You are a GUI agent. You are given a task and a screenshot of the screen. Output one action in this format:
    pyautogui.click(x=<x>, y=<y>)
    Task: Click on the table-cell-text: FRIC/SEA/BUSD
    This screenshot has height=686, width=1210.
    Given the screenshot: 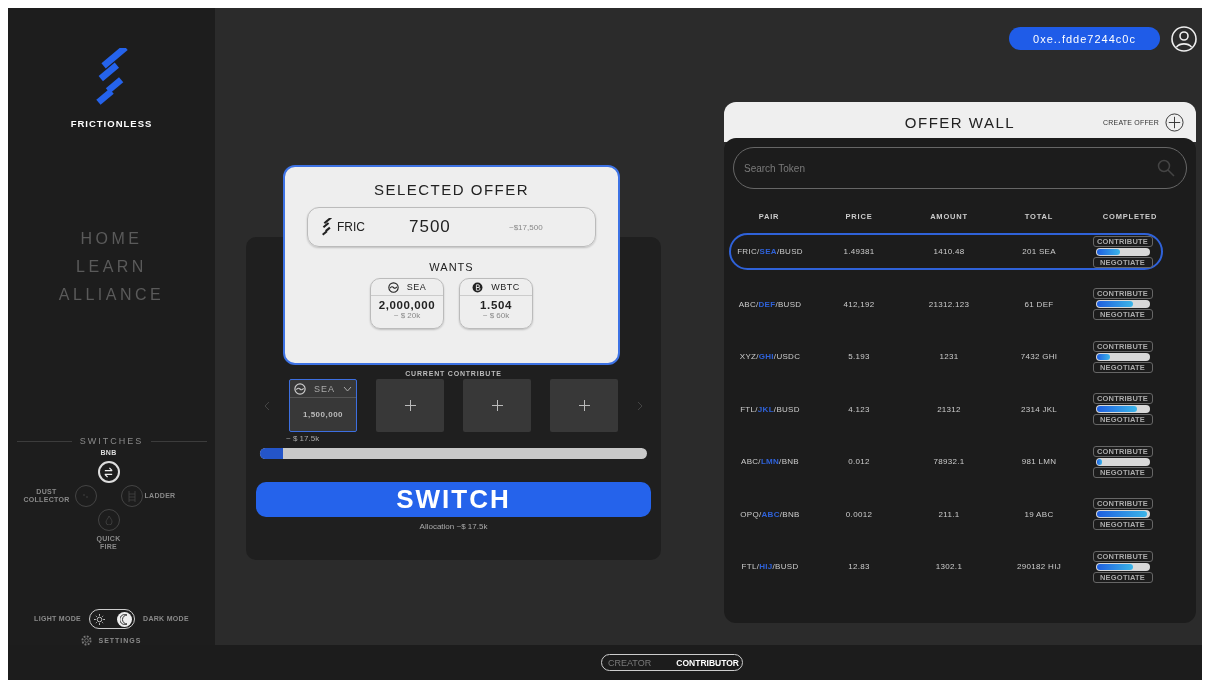 What is the action you would take?
    pyautogui.click(x=770, y=251)
    